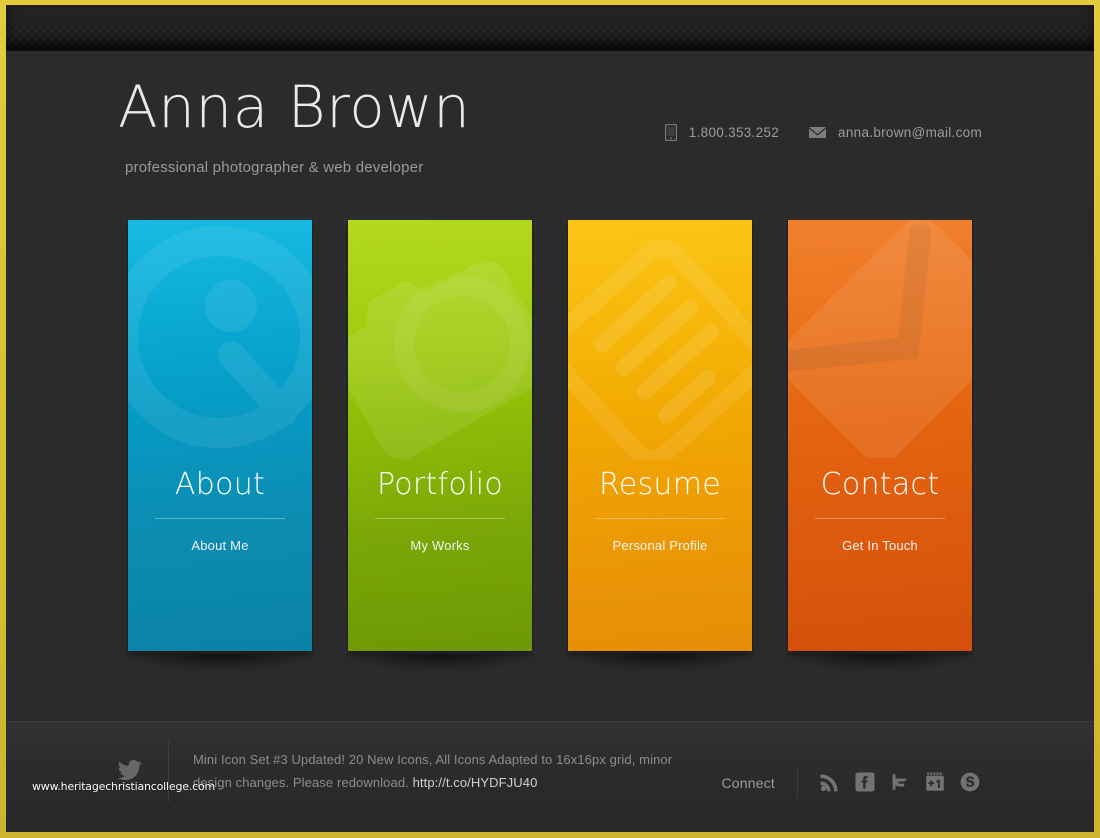 The image size is (1100, 838). I want to click on twitter-bird-icon, so click(136, 760).